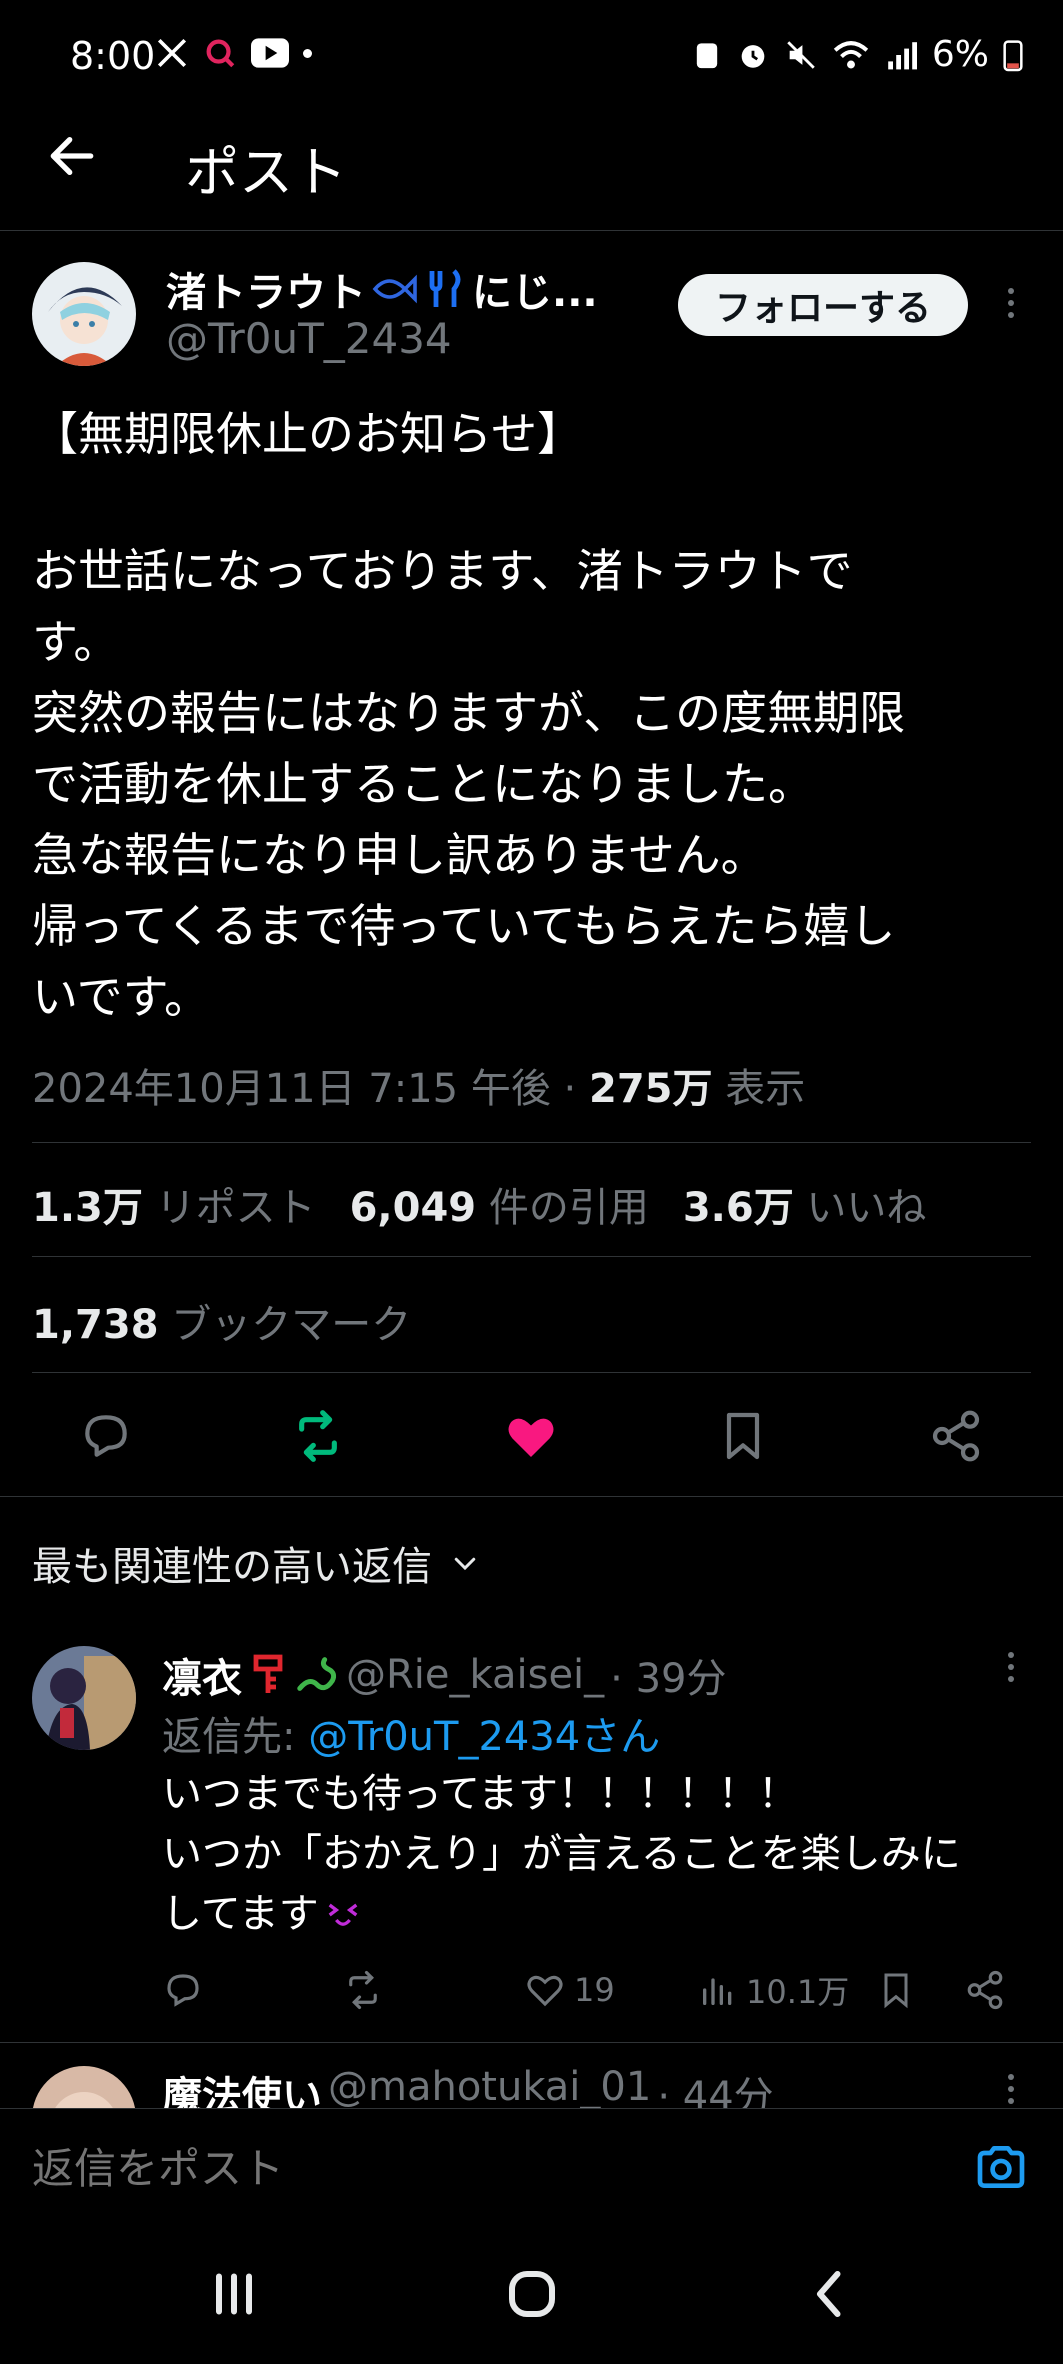 Image resolution: width=1063 pixels, height=2364 pixels. Describe the element at coordinates (84, 314) in the screenshot. I see `author-avatar` at that location.